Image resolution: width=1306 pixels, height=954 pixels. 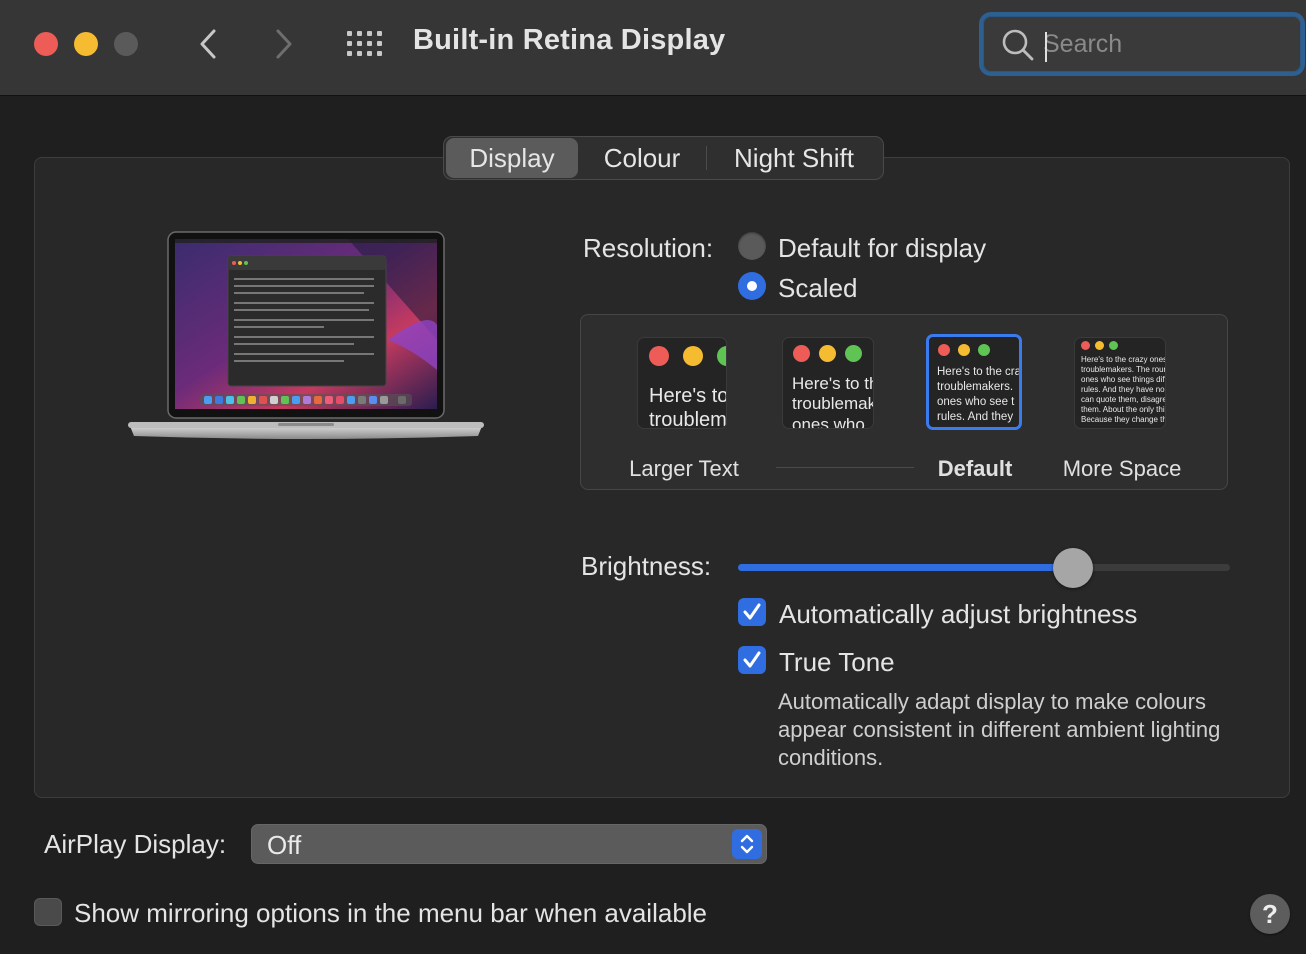 I want to click on scaled-label: Scaled, so click(x=818, y=288).